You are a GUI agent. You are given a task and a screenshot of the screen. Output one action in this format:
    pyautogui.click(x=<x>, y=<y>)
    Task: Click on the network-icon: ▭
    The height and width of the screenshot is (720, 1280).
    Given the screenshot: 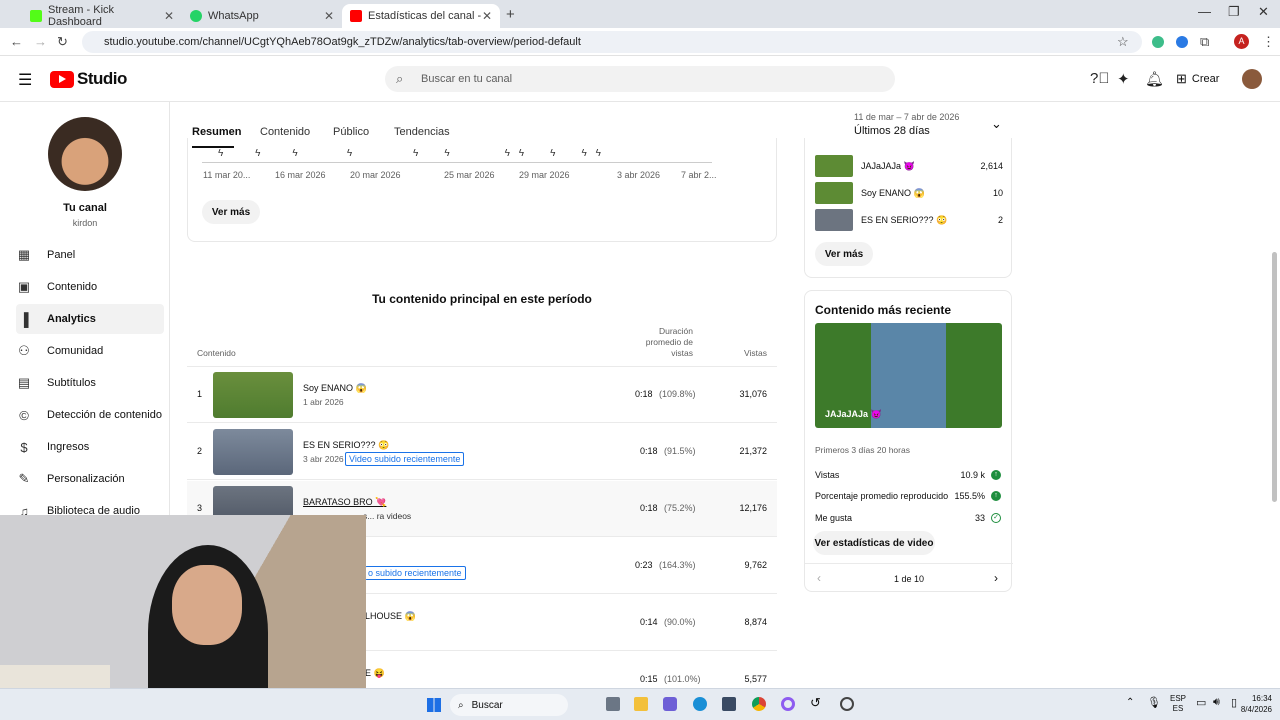 What is the action you would take?
    pyautogui.click(x=1201, y=702)
    